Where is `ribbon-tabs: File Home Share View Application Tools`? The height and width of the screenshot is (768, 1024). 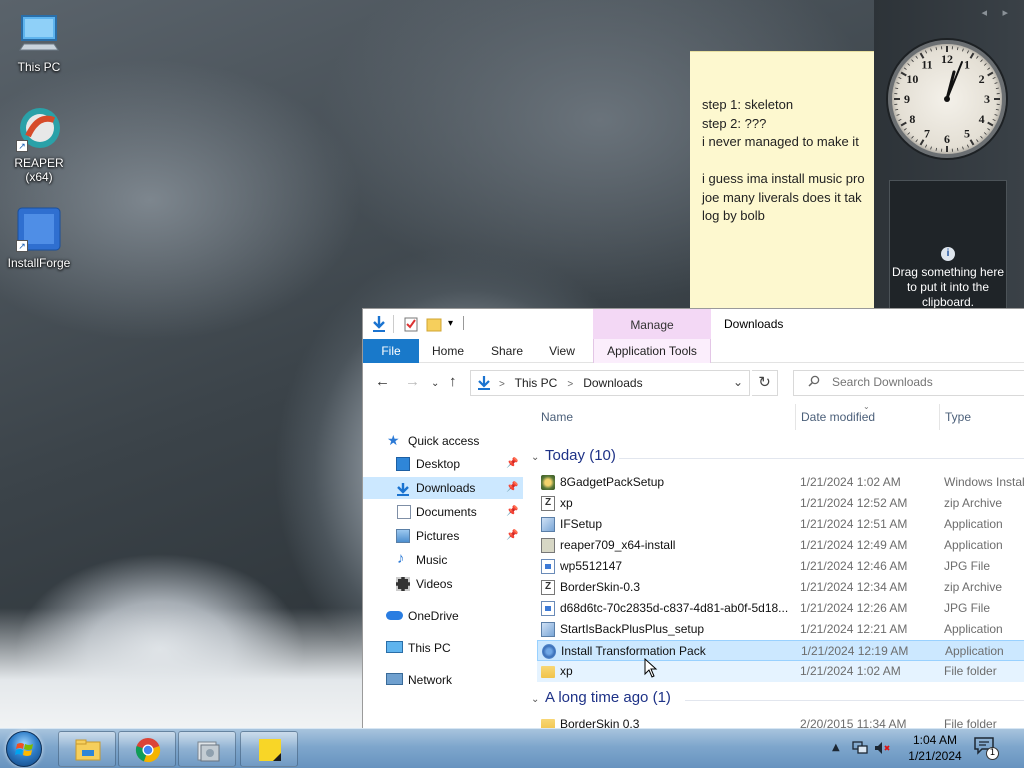
ribbon-tabs: File Home Share View Application Tools is located at coordinates (693, 351).